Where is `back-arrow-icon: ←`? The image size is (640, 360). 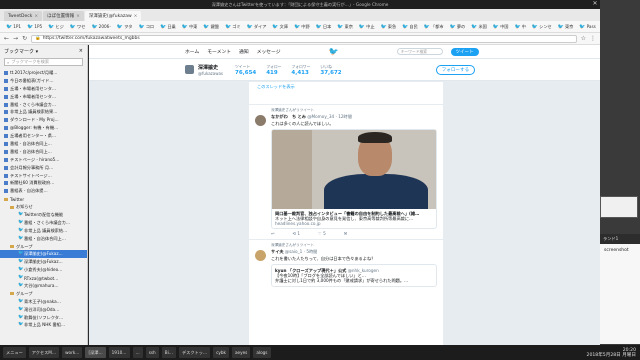
back-arrow-icon: ← is located at coordinates (6, 38).